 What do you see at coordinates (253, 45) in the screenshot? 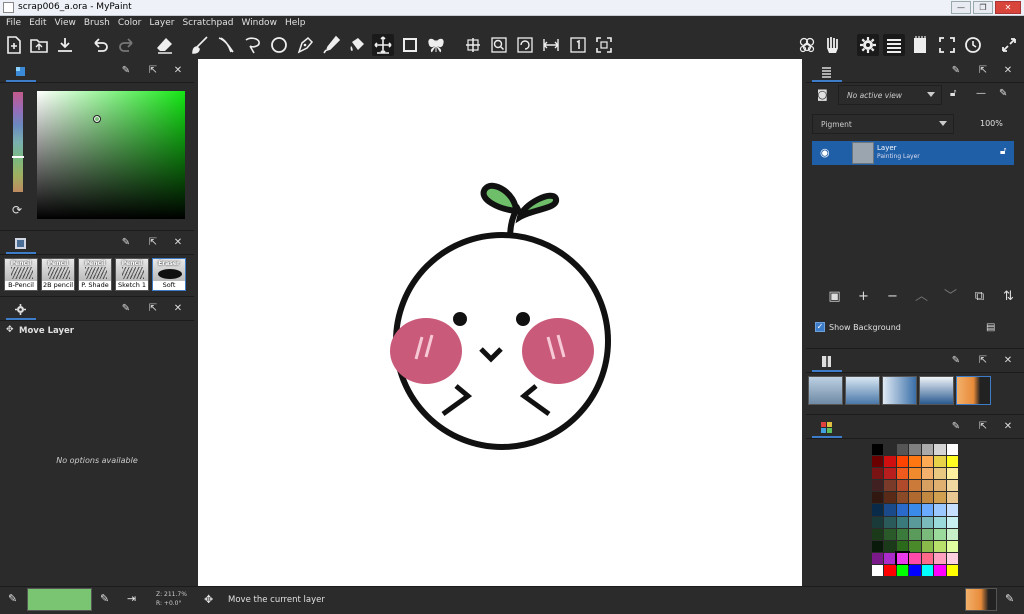
I see `lasso-icon` at bounding box center [253, 45].